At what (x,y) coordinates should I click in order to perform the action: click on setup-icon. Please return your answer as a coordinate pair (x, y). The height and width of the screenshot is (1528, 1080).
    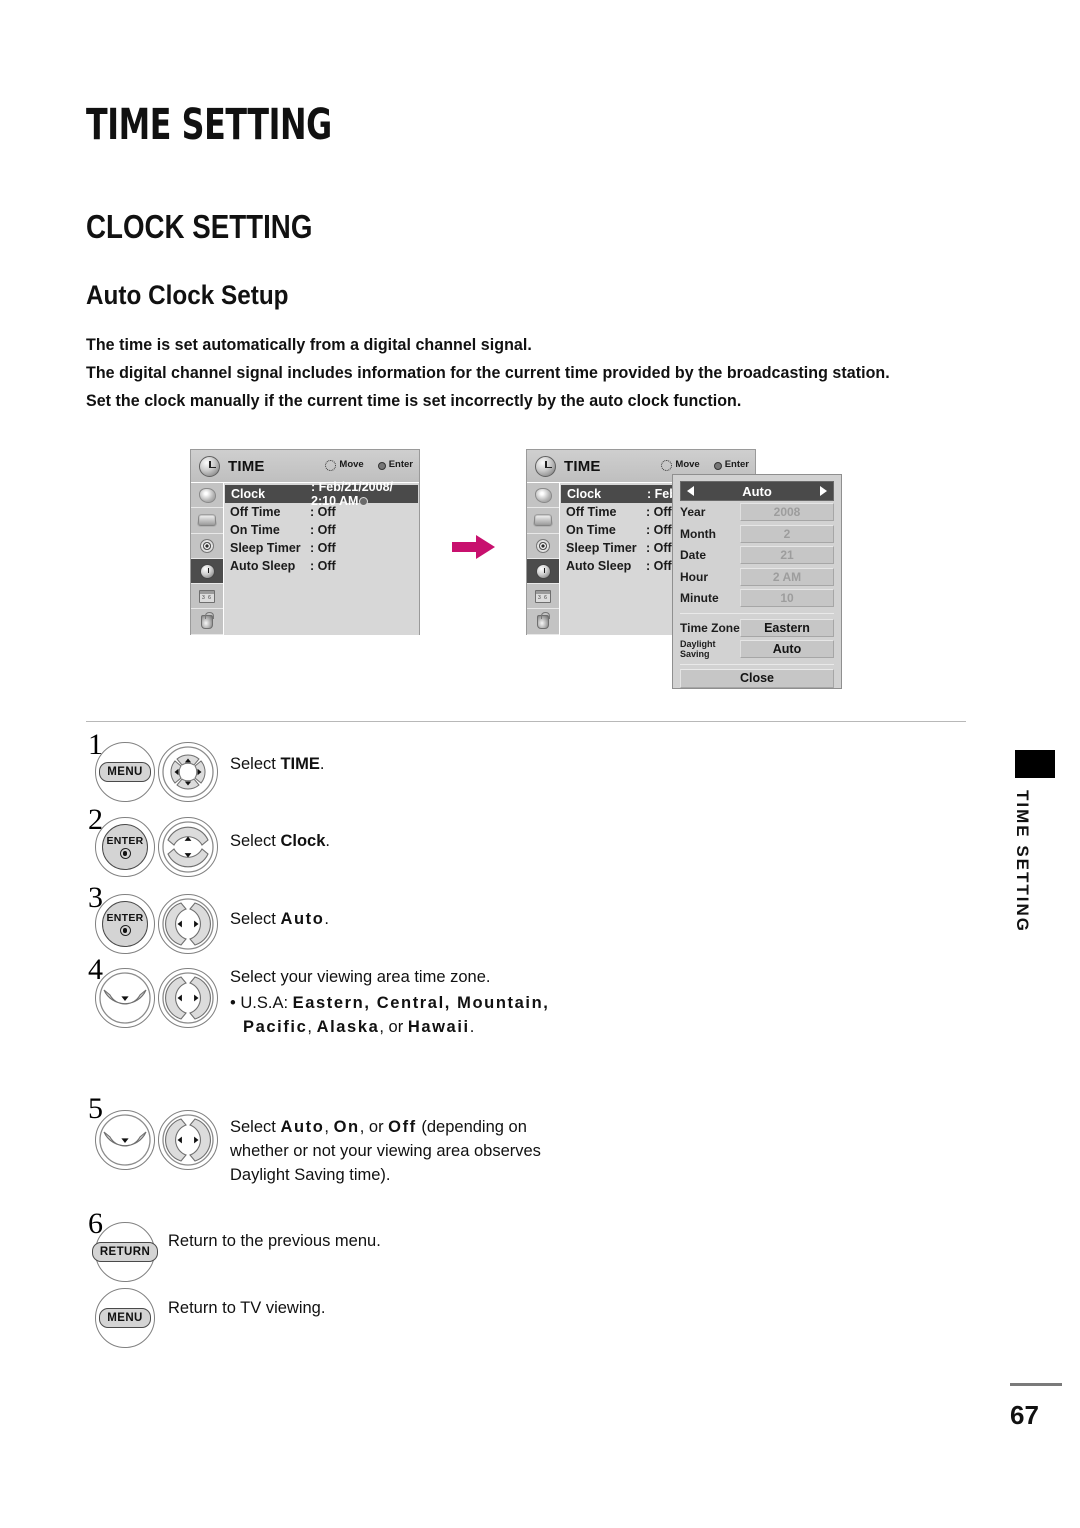
    Looking at the image, I should click on (207, 596).